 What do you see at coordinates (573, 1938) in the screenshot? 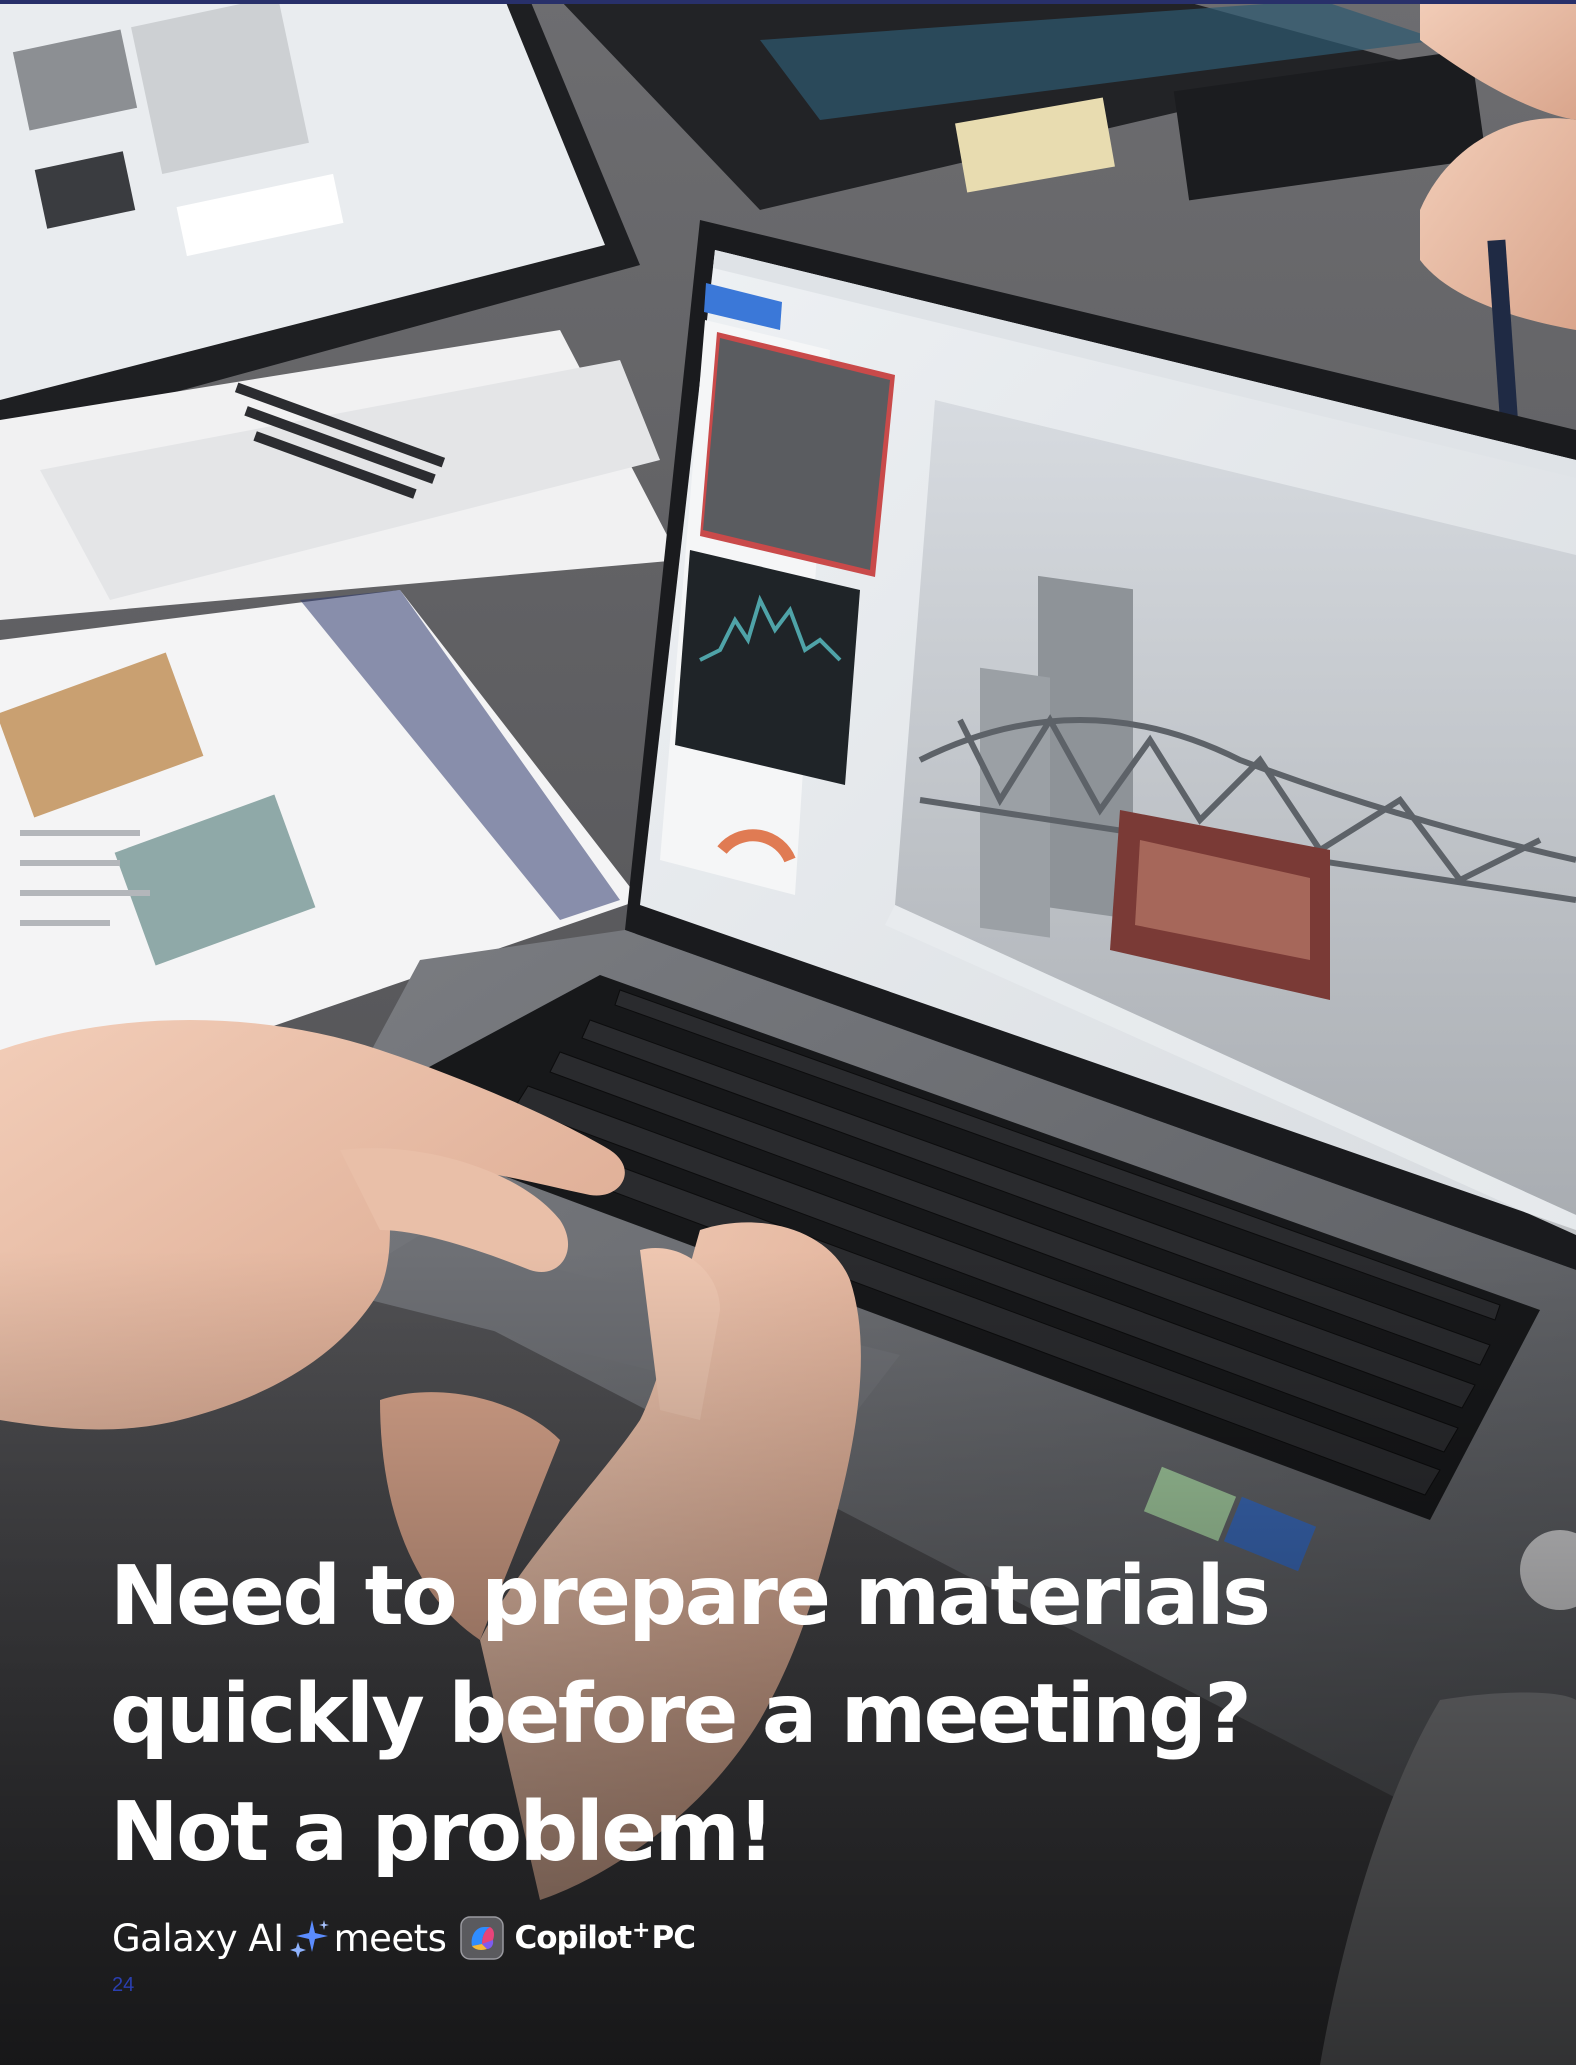
I see `copilot-label: Copilot` at bounding box center [573, 1938].